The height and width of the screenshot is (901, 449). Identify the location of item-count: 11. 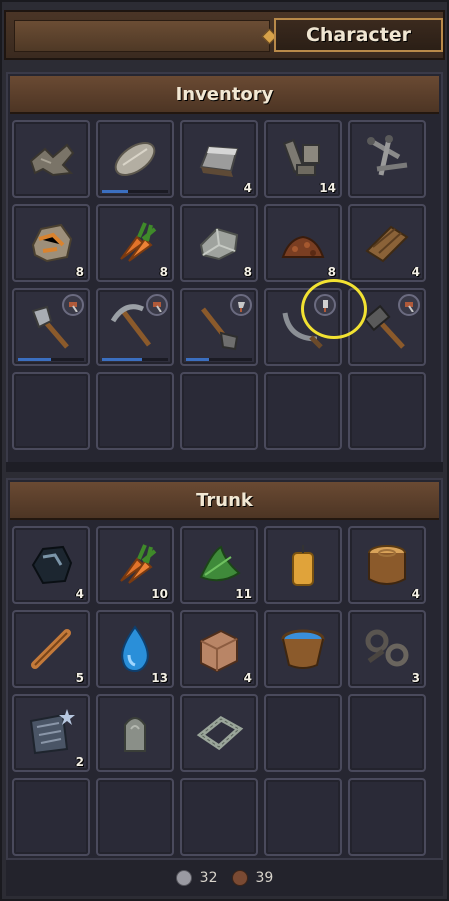
(243, 594).